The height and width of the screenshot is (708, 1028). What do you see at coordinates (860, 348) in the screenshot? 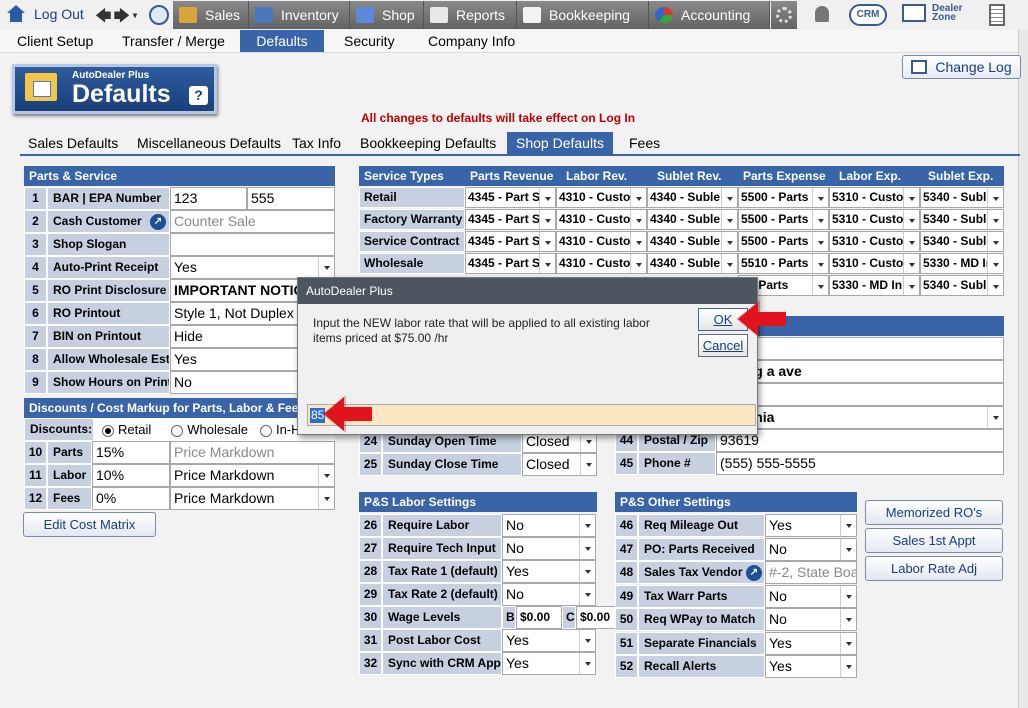
I see `shop-name-input: Shop` at bounding box center [860, 348].